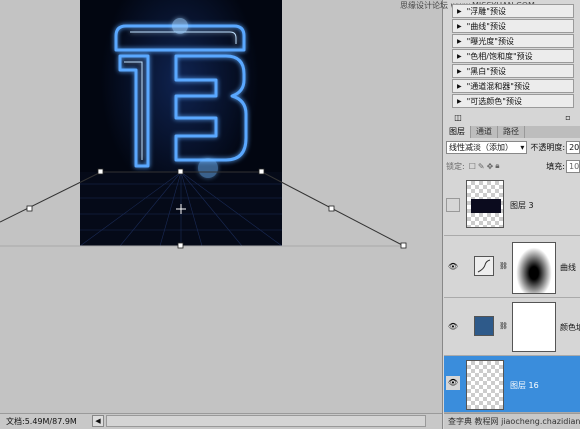  What do you see at coordinates (524, 385) in the screenshot?
I see `layer-name: 图层 16` at bounding box center [524, 385].